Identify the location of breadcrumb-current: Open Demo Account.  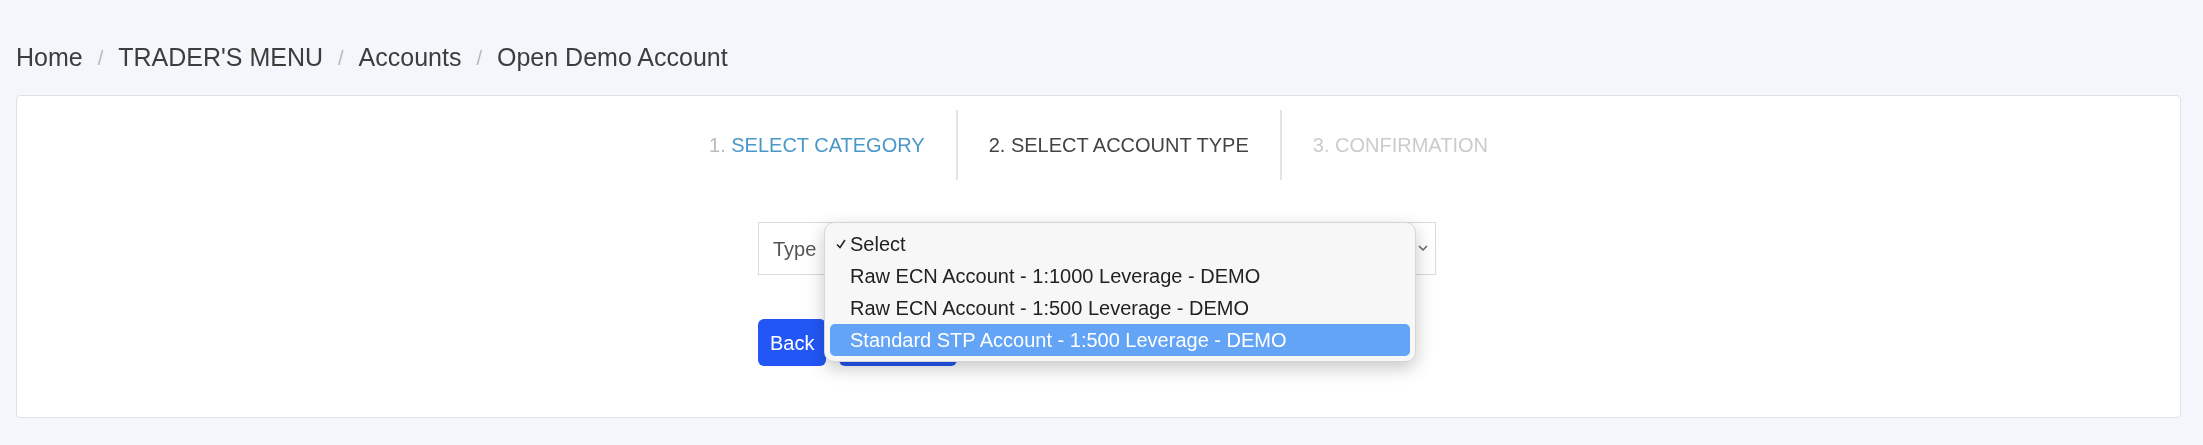
(612, 57).